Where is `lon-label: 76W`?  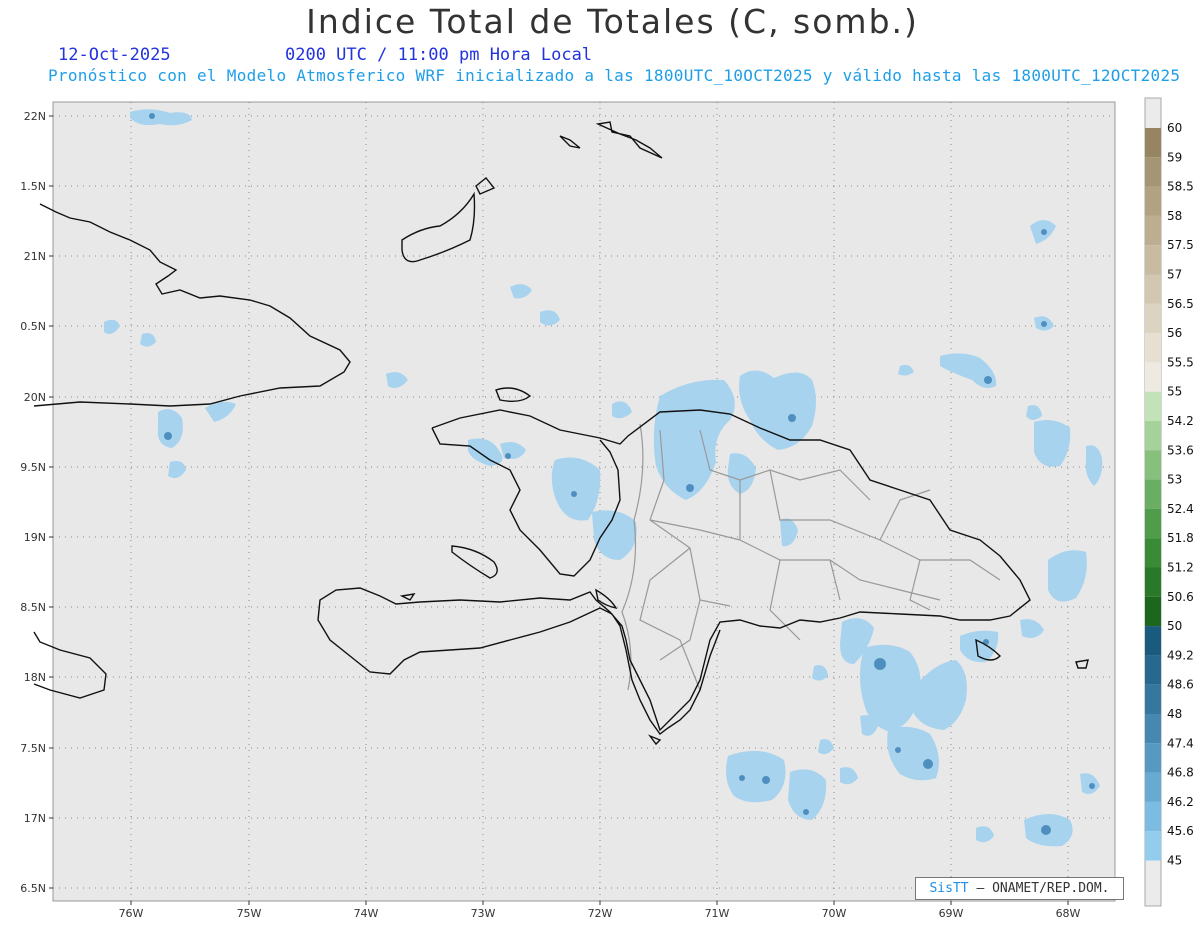 lon-label: 76W is located at coordinates (131, 913).